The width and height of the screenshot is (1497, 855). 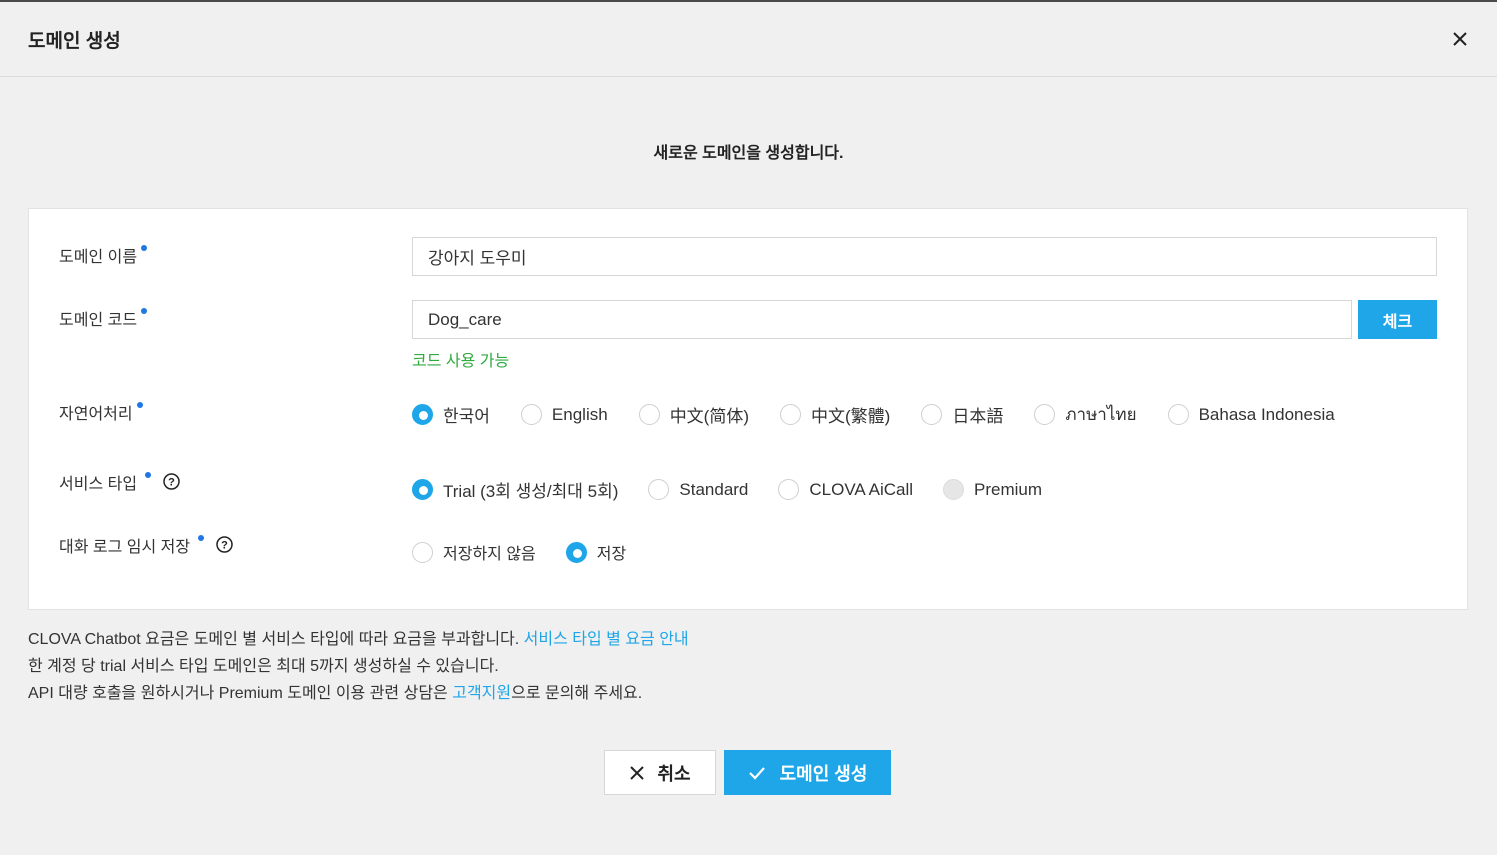 I want to click on modal-title: 도메인 생성, so click(x=74, y=41).